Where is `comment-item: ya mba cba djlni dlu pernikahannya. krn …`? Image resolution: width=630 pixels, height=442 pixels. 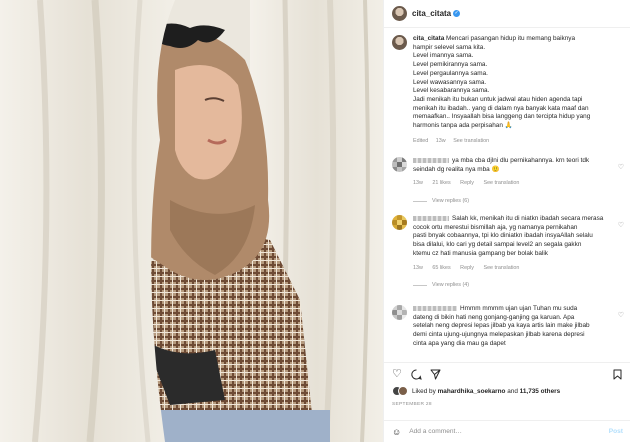
comment-item: ya mba cba djlni dlu pernikahannya. krn … is located at coordinates (509, 180).